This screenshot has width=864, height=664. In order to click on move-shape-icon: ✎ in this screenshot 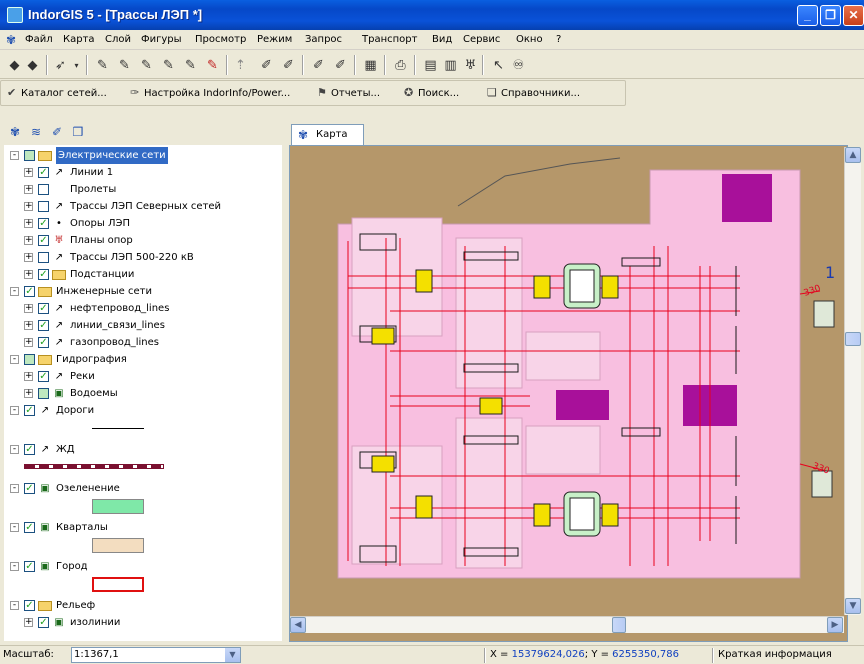, I will do `click(168, 65)`.